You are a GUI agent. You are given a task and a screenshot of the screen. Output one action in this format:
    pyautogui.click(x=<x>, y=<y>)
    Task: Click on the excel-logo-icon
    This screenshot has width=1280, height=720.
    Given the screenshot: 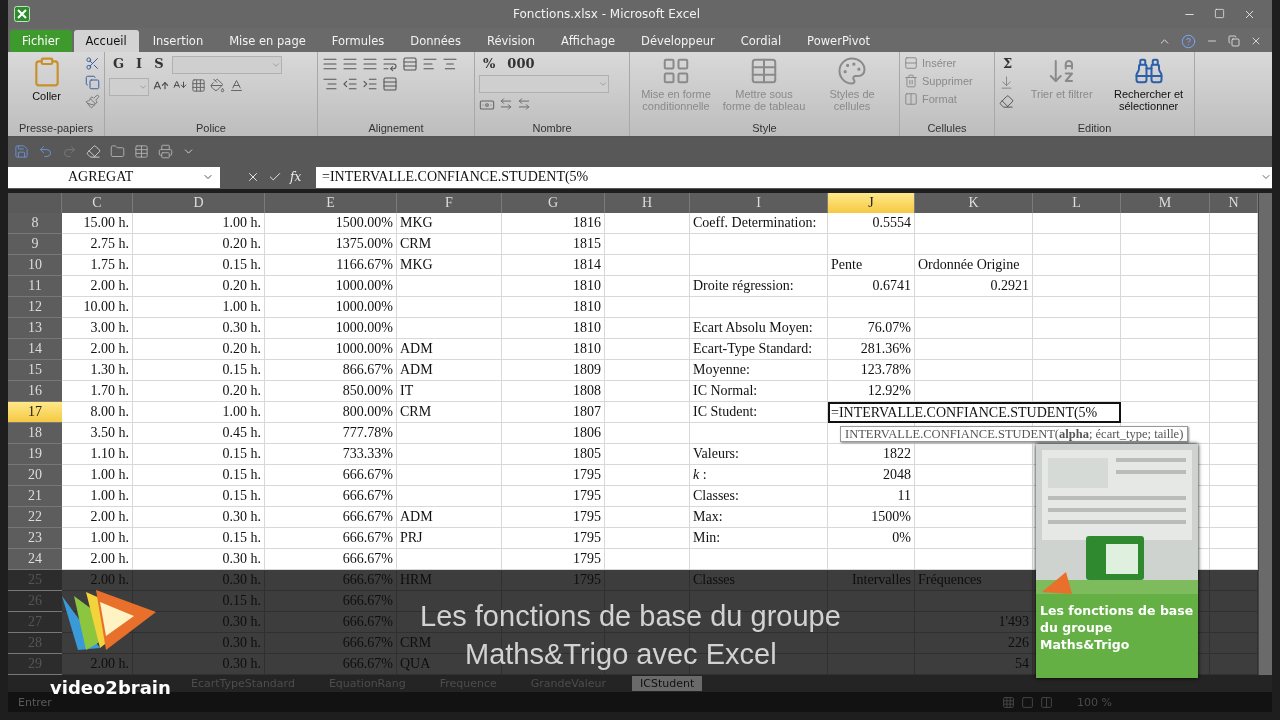 What is the action you would take?
    pyautogui.click(x=22, y=14)
    